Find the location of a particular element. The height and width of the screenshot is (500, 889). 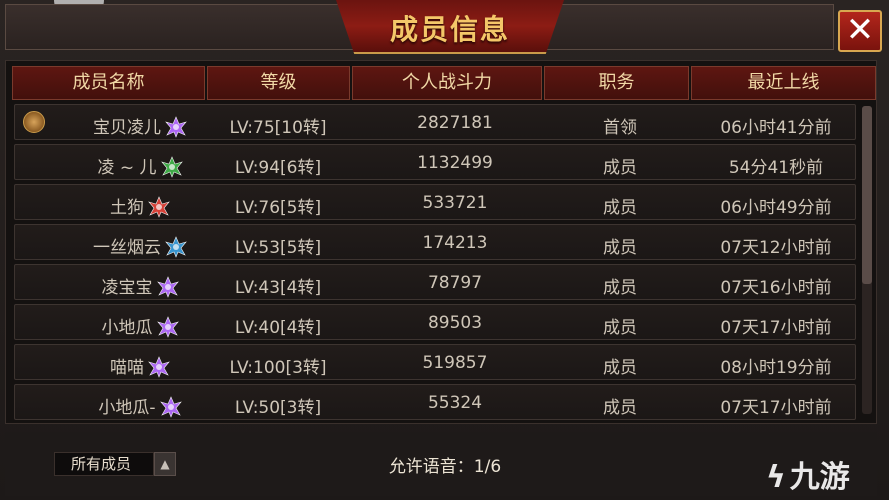

column-header-level: 等级 is located at coordinates (278, 83).